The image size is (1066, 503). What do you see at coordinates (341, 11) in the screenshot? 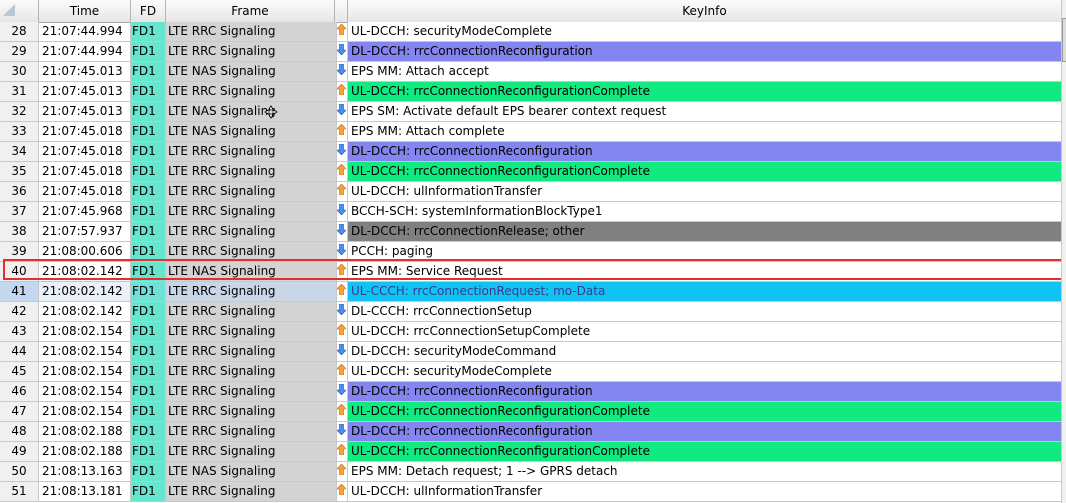
I see `column-header-direction` at bounding box center [341, 11].